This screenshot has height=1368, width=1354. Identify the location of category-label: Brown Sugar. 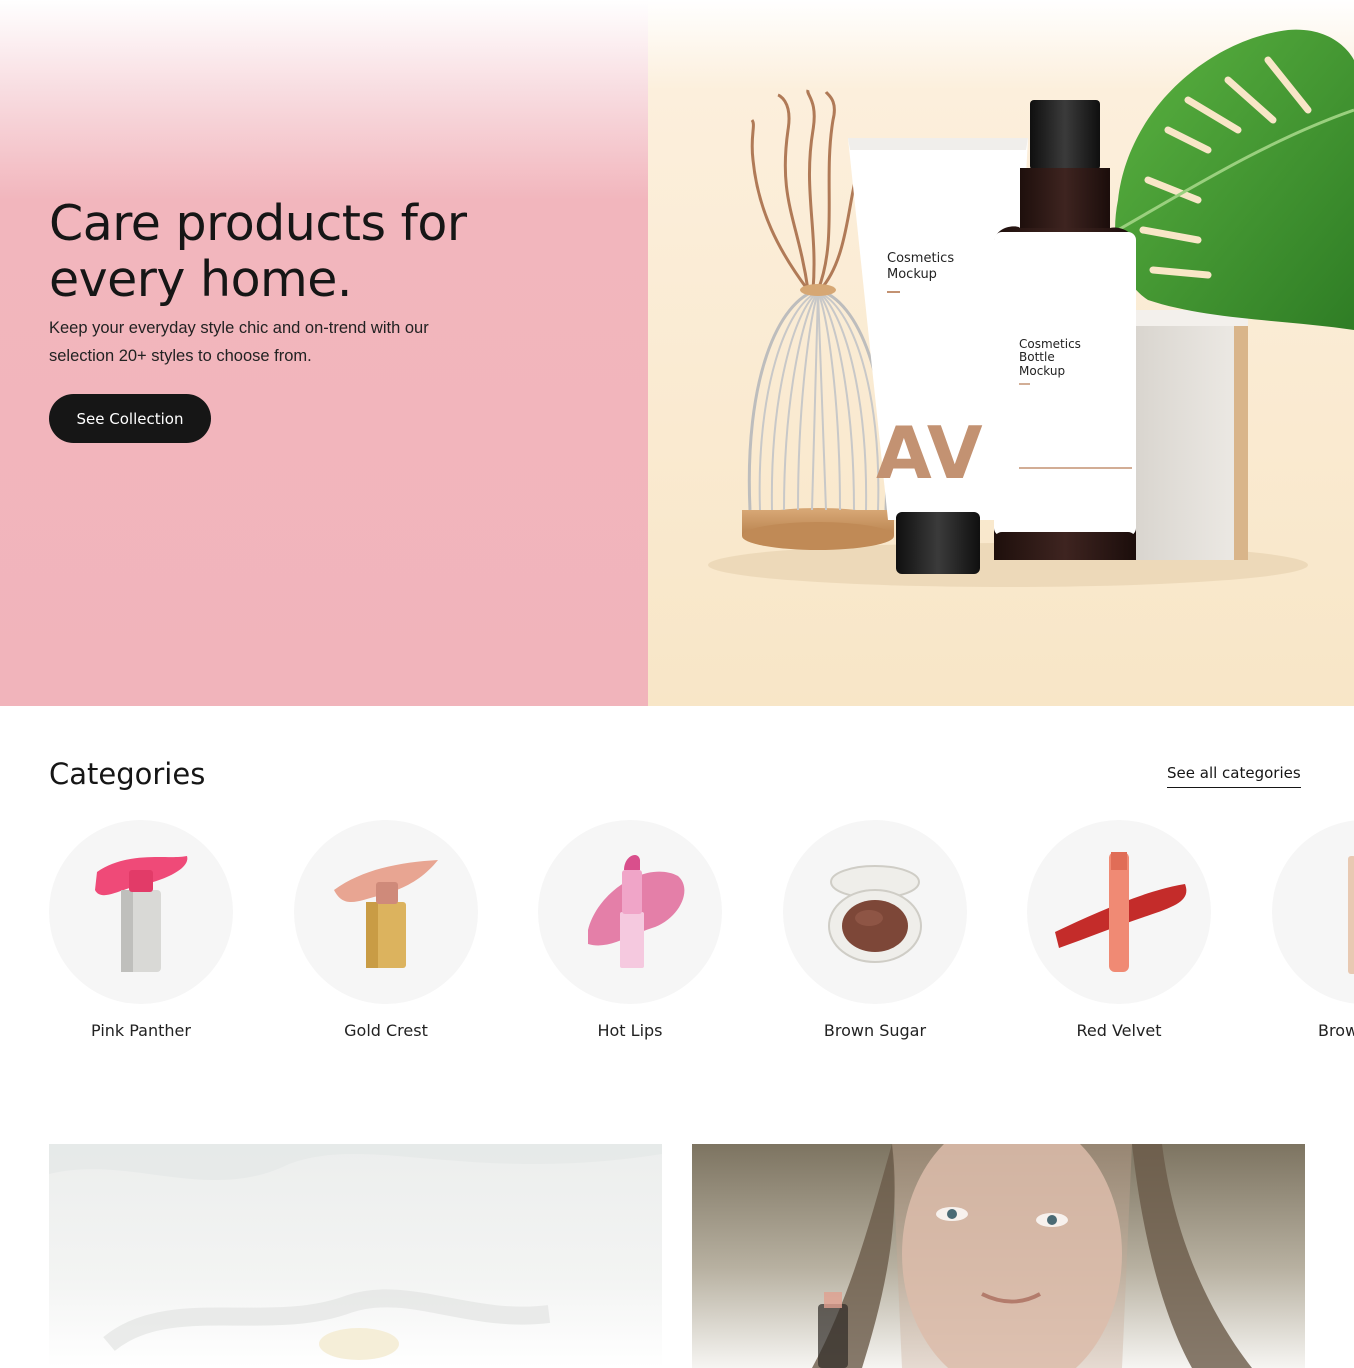
(875, 1030).